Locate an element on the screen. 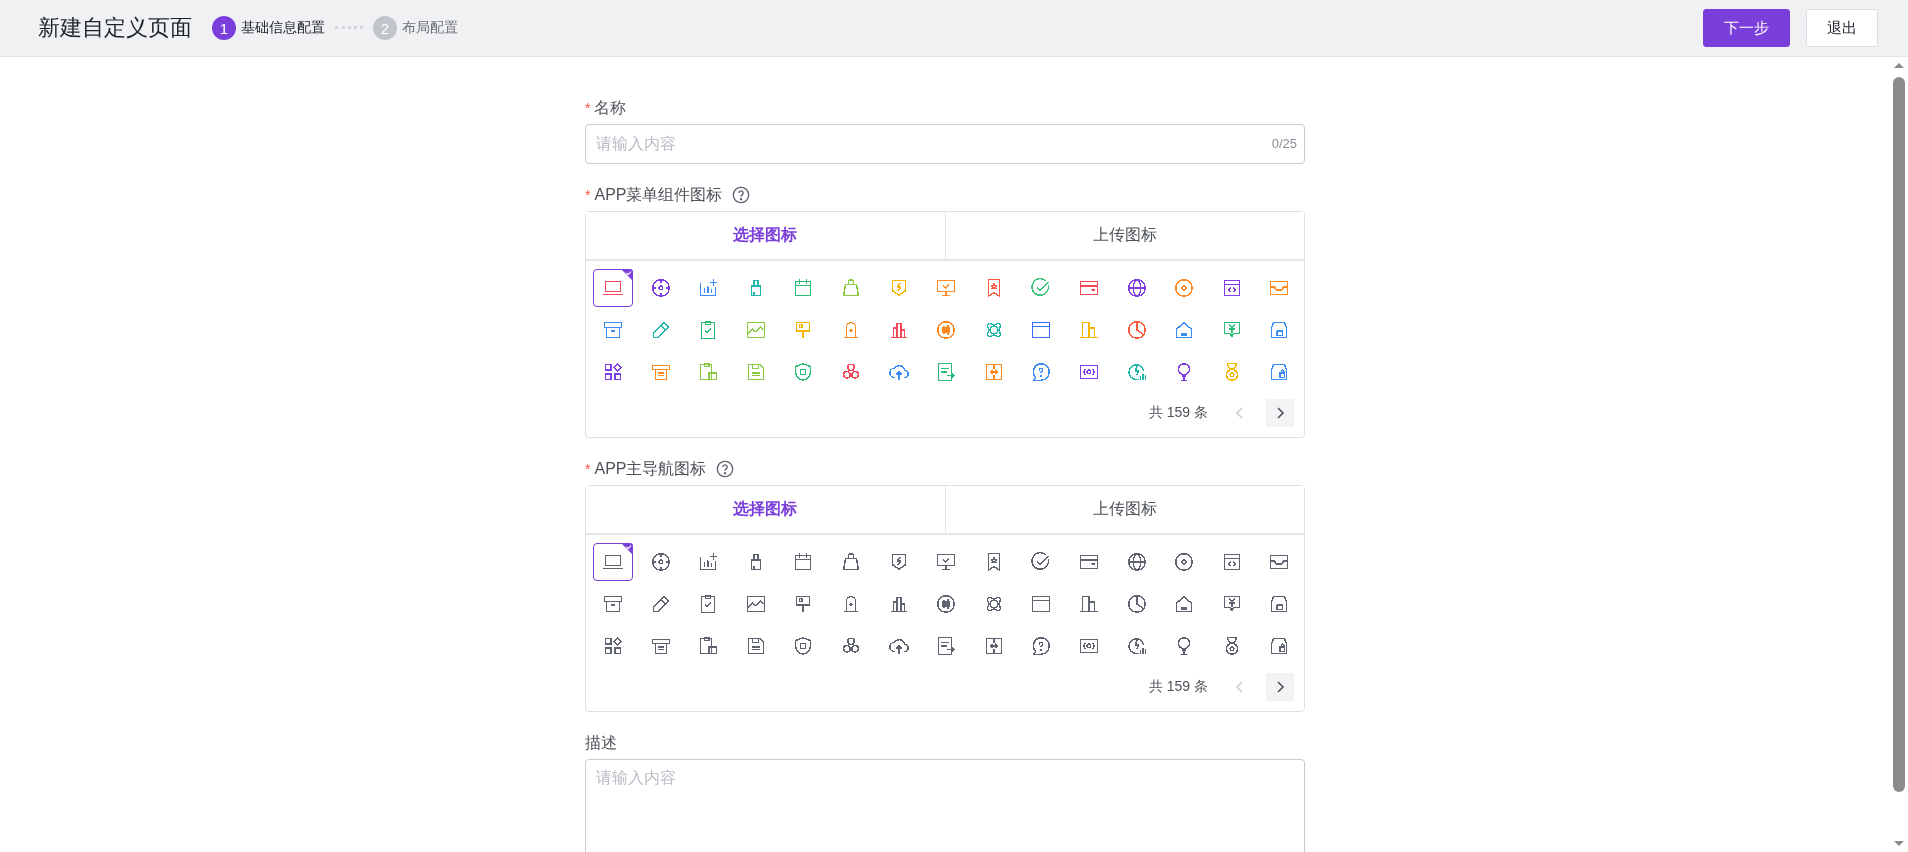 The width and height of the screenshot is (1908, 852). building-icon is located at coordinates (1088, 604).